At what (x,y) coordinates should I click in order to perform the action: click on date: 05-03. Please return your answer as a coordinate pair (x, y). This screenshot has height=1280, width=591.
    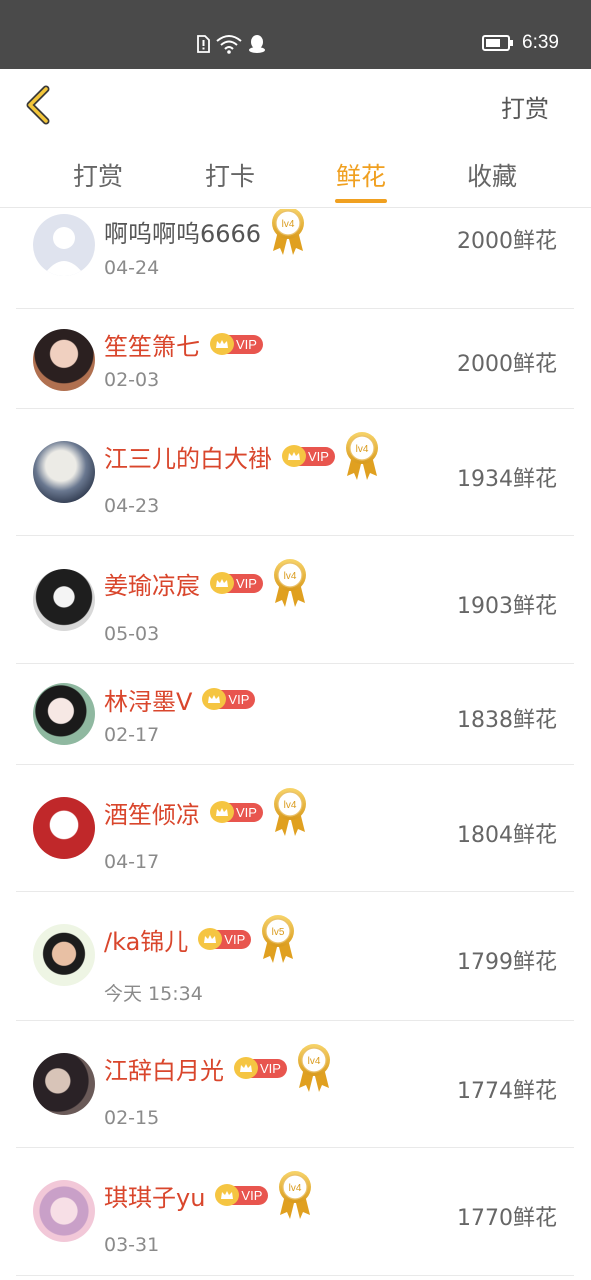
    Looking at the image, I should click on (132, 634).